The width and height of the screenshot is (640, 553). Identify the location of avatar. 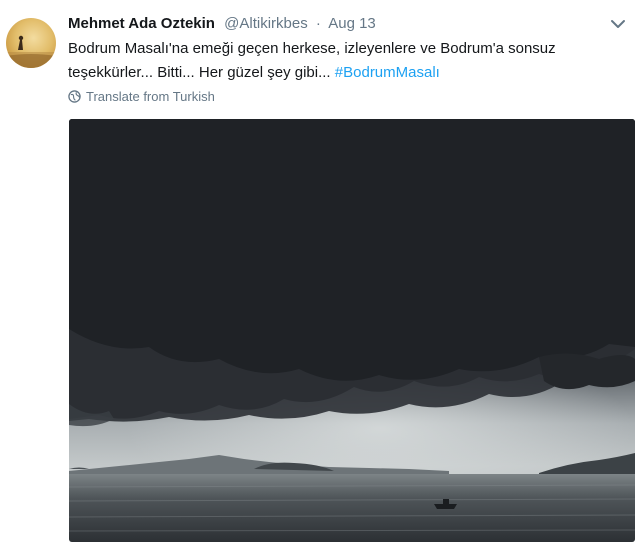
(31, 43).